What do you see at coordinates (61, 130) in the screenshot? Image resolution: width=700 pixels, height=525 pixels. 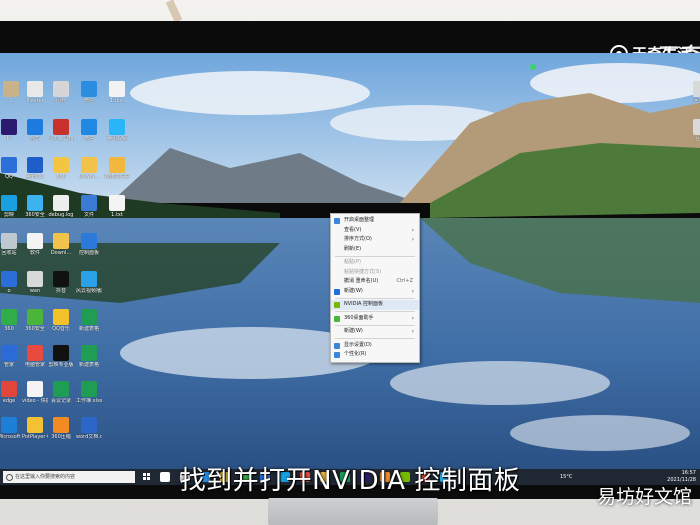 I see `desktop-icon: 小丸工具箱` at bounding box center [61, 130].